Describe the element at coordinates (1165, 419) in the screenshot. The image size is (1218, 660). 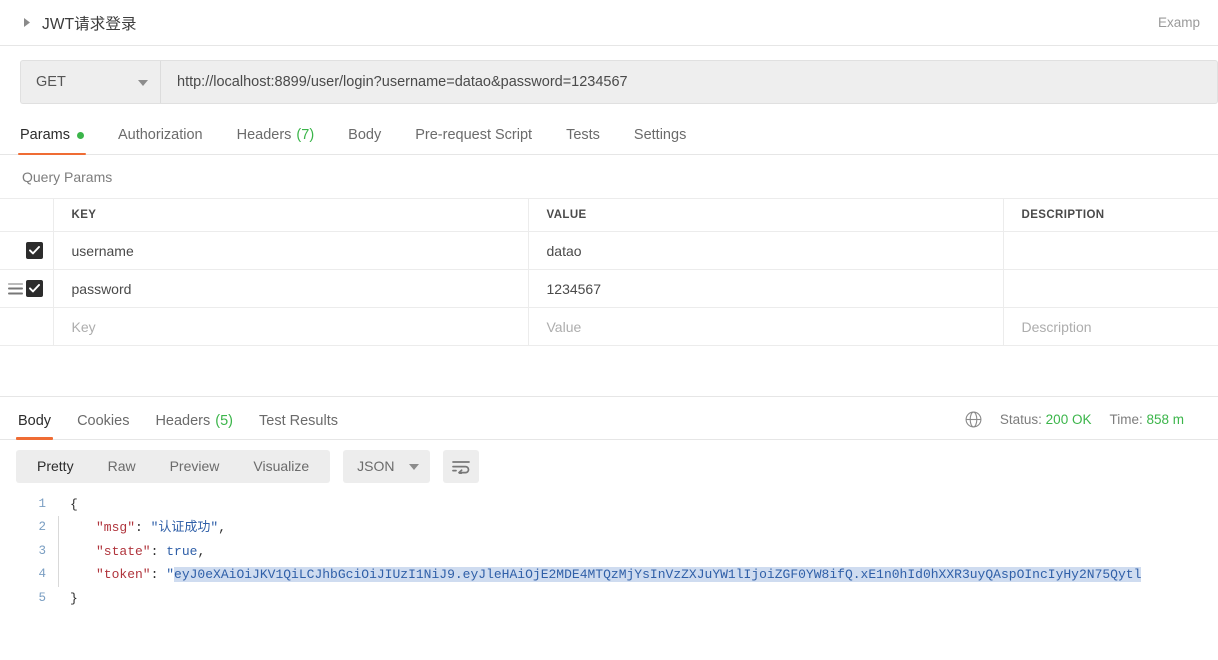
I see `time-value: 858 m` at that location.